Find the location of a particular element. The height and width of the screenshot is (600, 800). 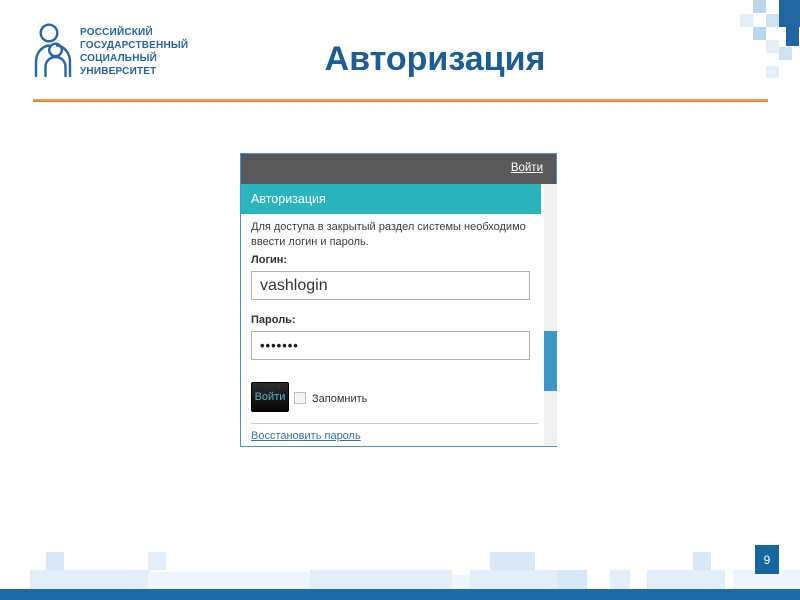

title-divider-line is located at coordinates (400, 100).